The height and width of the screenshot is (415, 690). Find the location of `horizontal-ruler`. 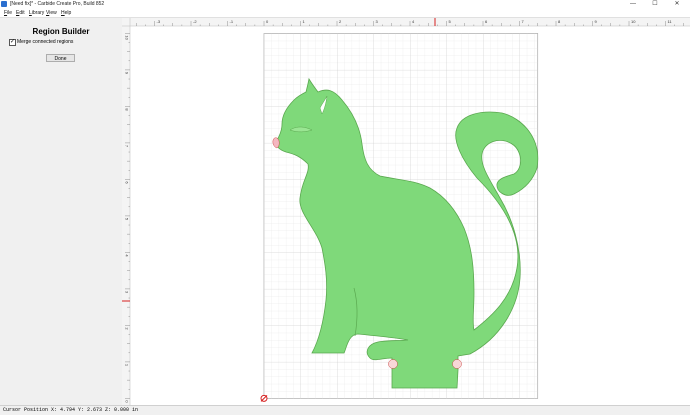

horizontal-ruler is located at coordinates (406, 22).